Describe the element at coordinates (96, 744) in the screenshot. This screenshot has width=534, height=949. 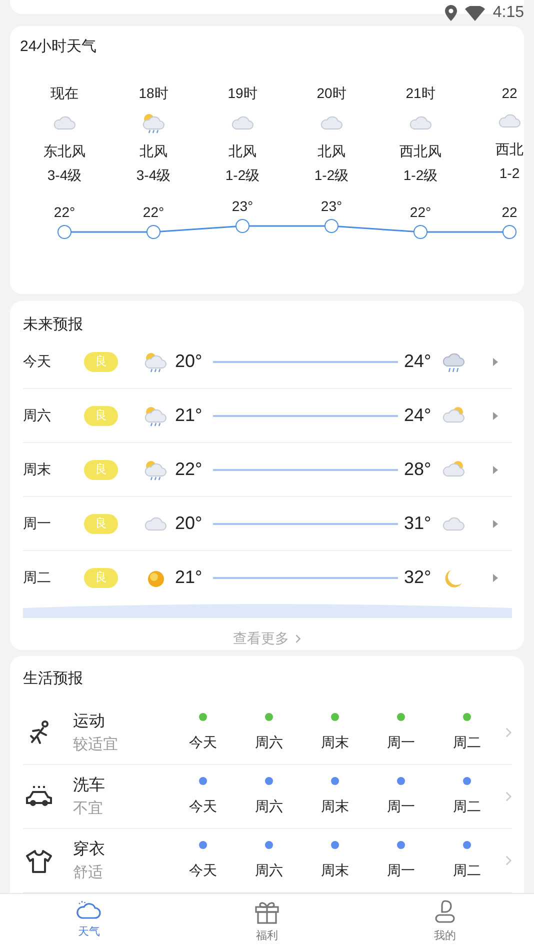
I see `index-advice: 较适宜` at that location.